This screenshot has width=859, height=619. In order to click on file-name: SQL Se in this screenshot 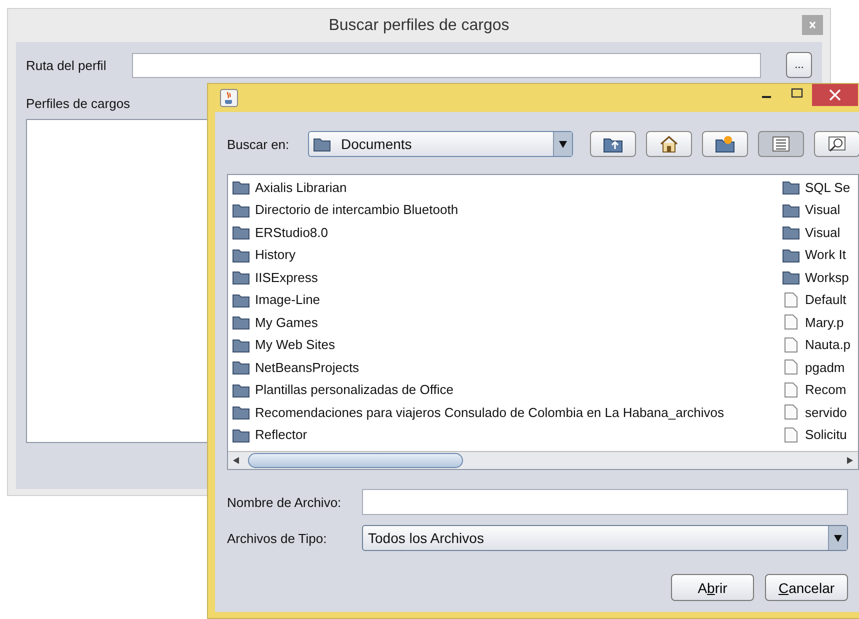, I will do `click(827, 187)`.